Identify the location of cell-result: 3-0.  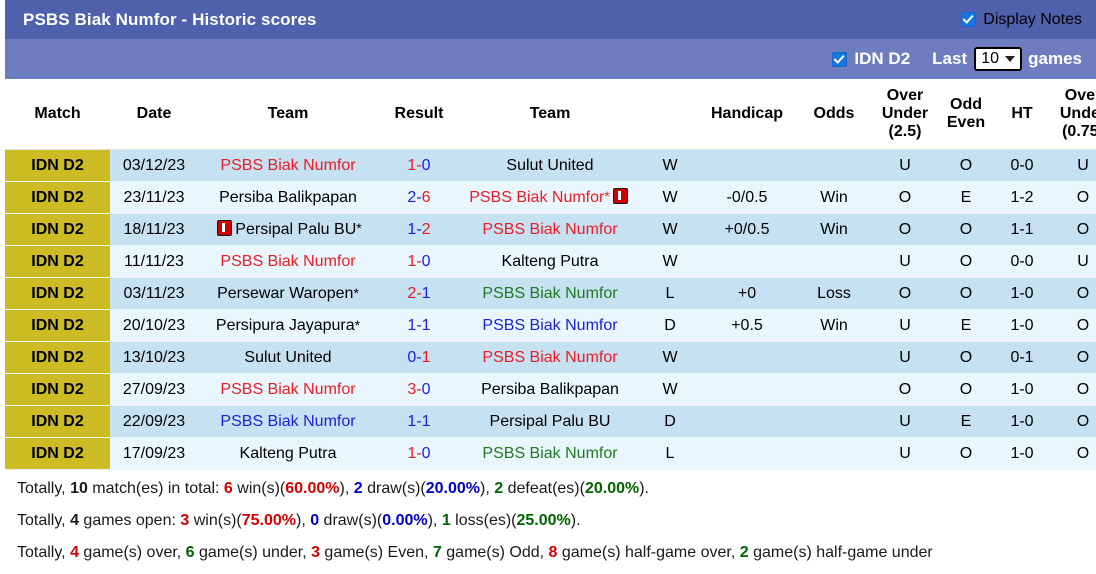
(419, 389).